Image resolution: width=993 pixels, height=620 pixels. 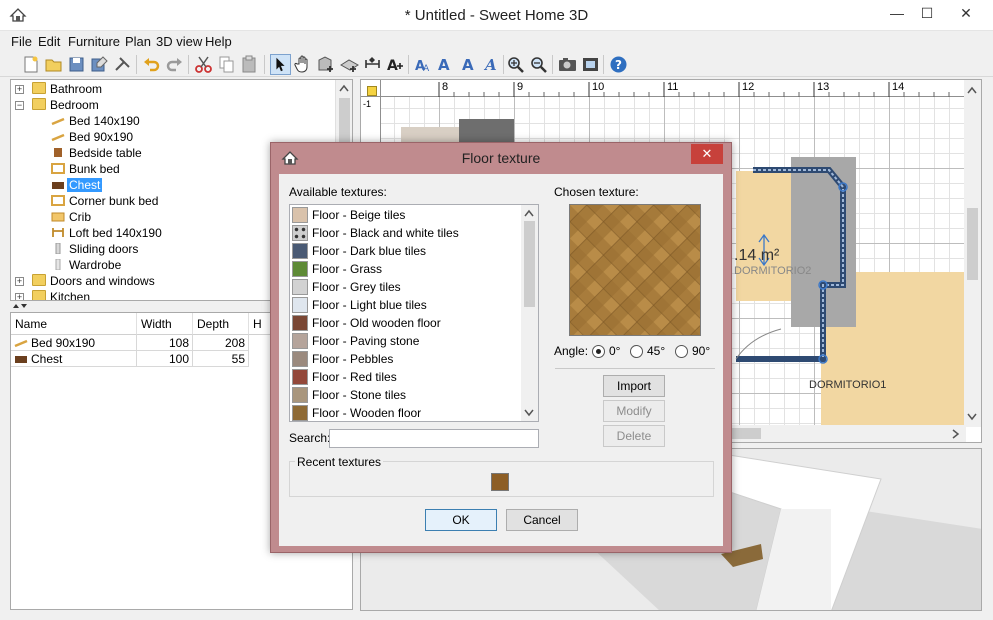 I want to click on recent-texture-swatch, so click(x=500, y=482).